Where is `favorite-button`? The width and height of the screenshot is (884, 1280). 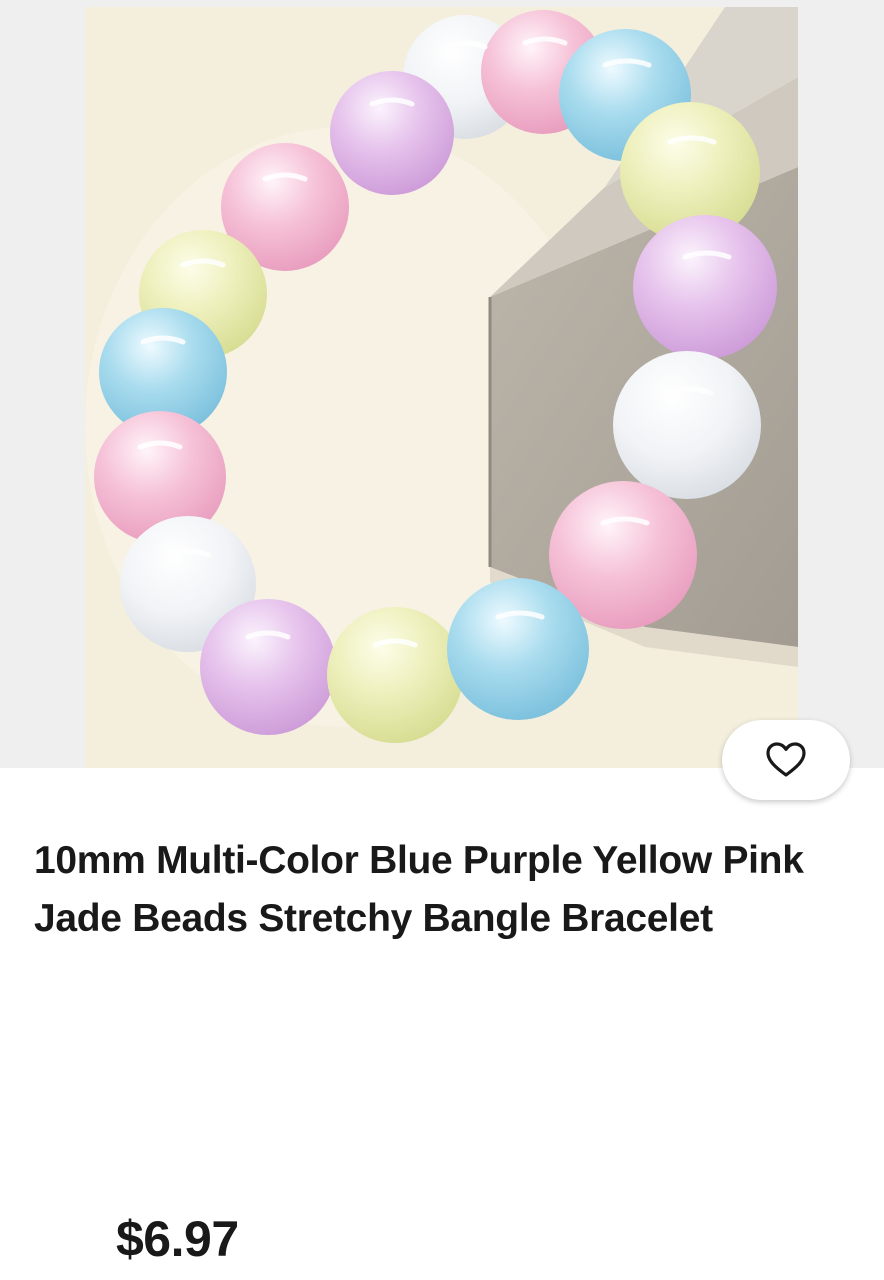 favorite-button is located at coordinates (786, 760).